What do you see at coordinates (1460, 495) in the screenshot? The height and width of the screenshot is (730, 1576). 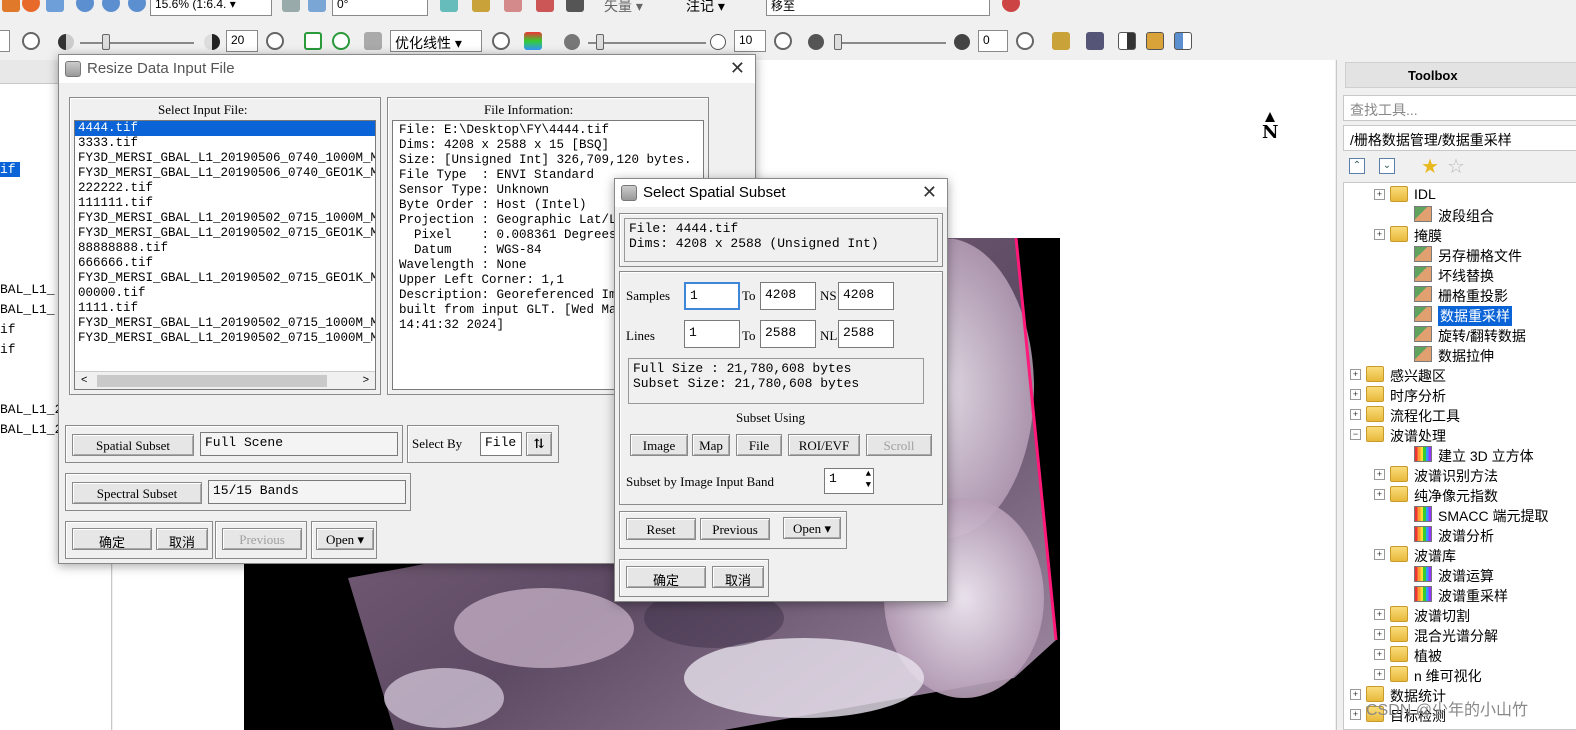 I see `toolbox-tree-item: + 纯净像元指数` at bounding box center [1460, 495].